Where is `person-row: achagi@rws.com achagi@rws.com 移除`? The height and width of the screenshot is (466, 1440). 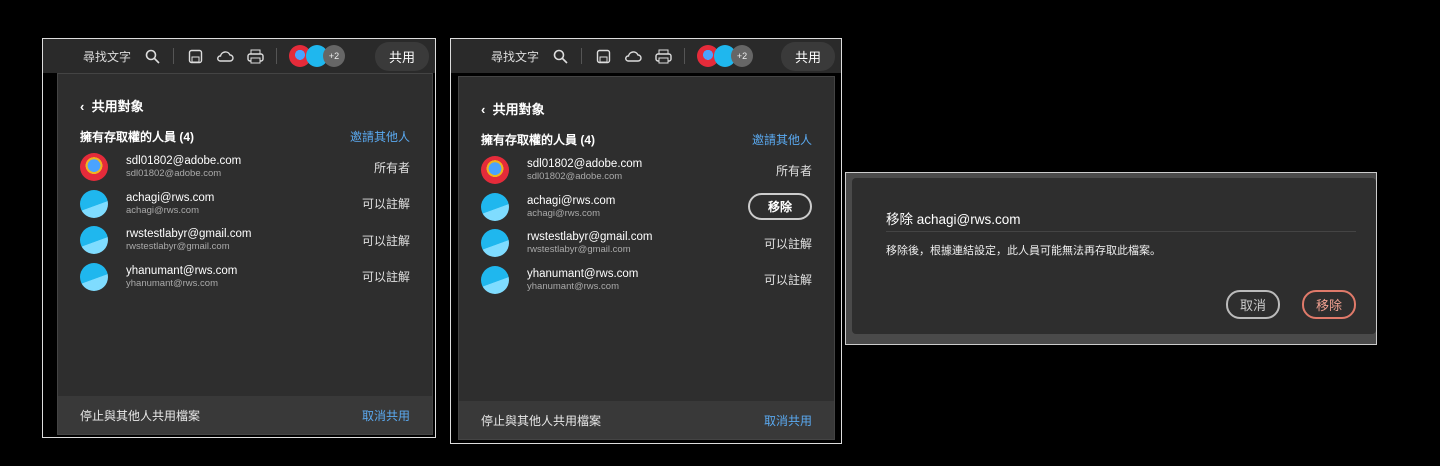 person-row: achagi@rws.com achagi@rws.com 移除 is located at coordinates (646, 207).